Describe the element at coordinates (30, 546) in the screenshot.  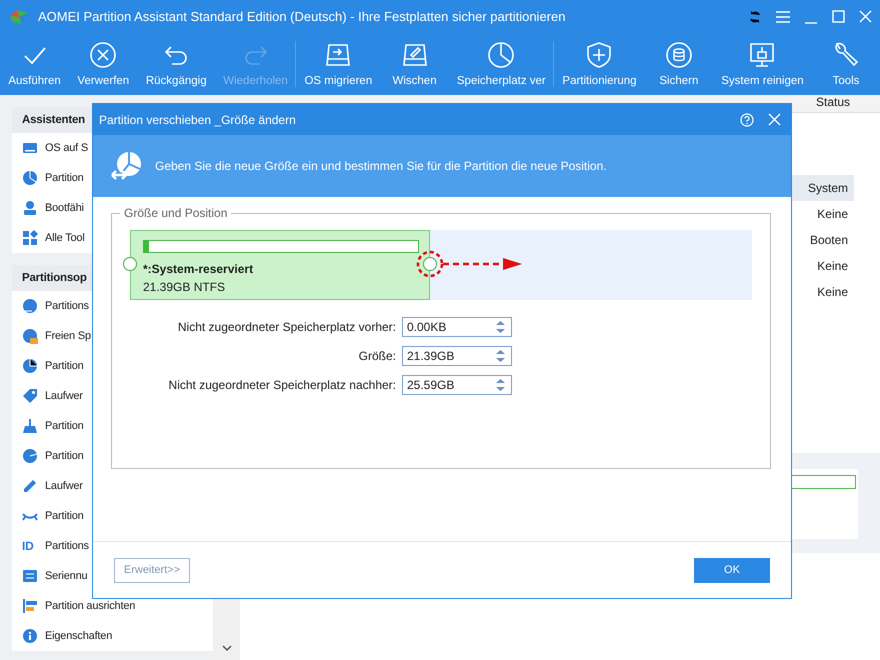
I see `id-icon: ID` at that location.